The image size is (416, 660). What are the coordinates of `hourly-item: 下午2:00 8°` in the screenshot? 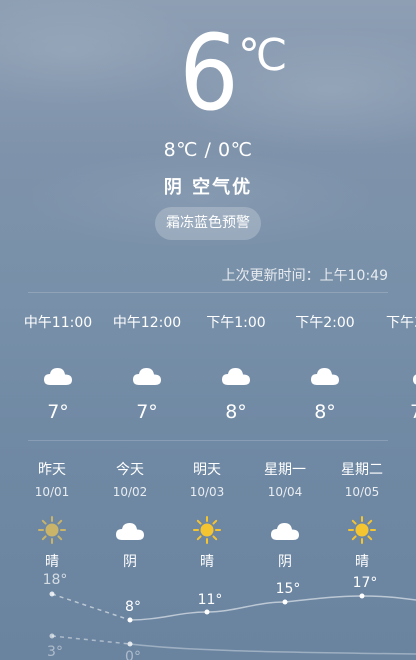 It's located at (325, 368).